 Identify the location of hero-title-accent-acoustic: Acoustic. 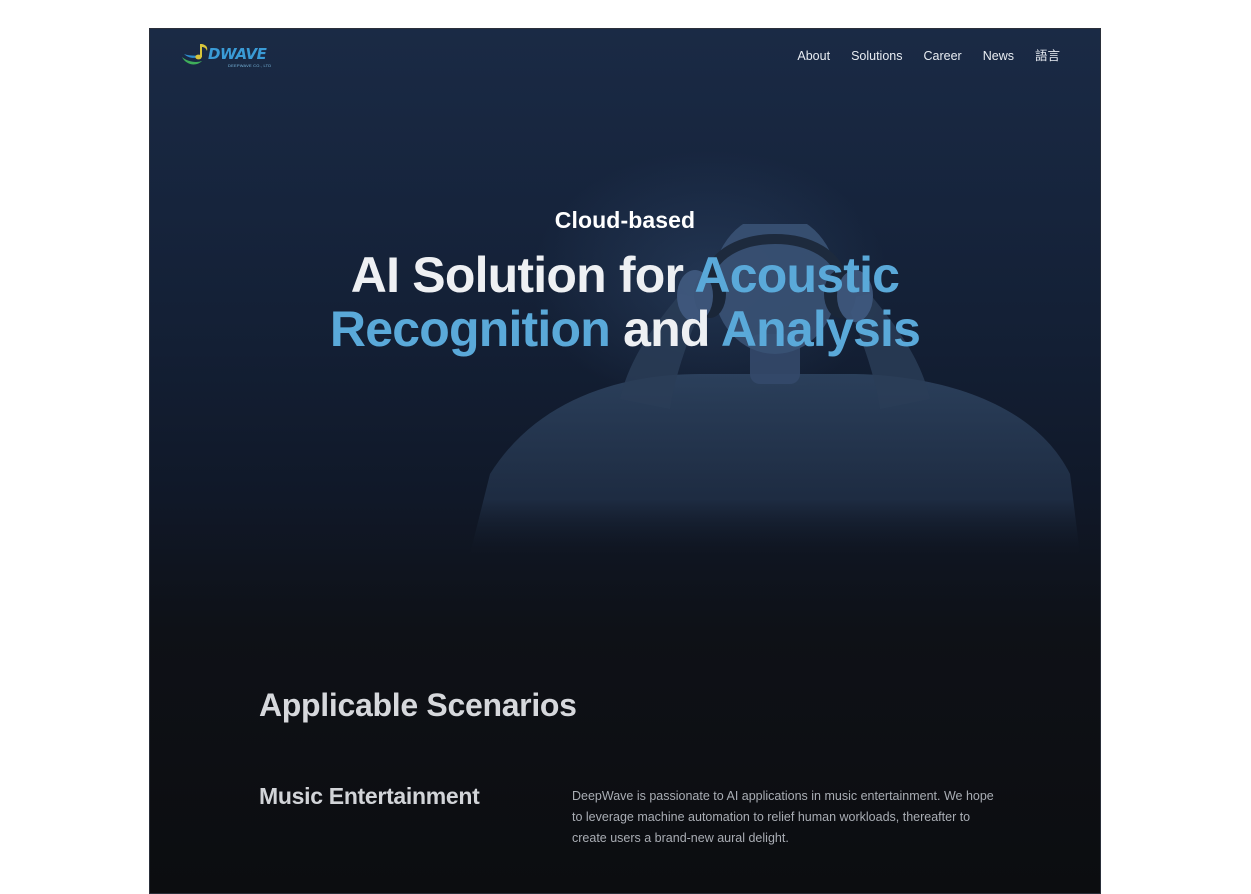
(797, 275).